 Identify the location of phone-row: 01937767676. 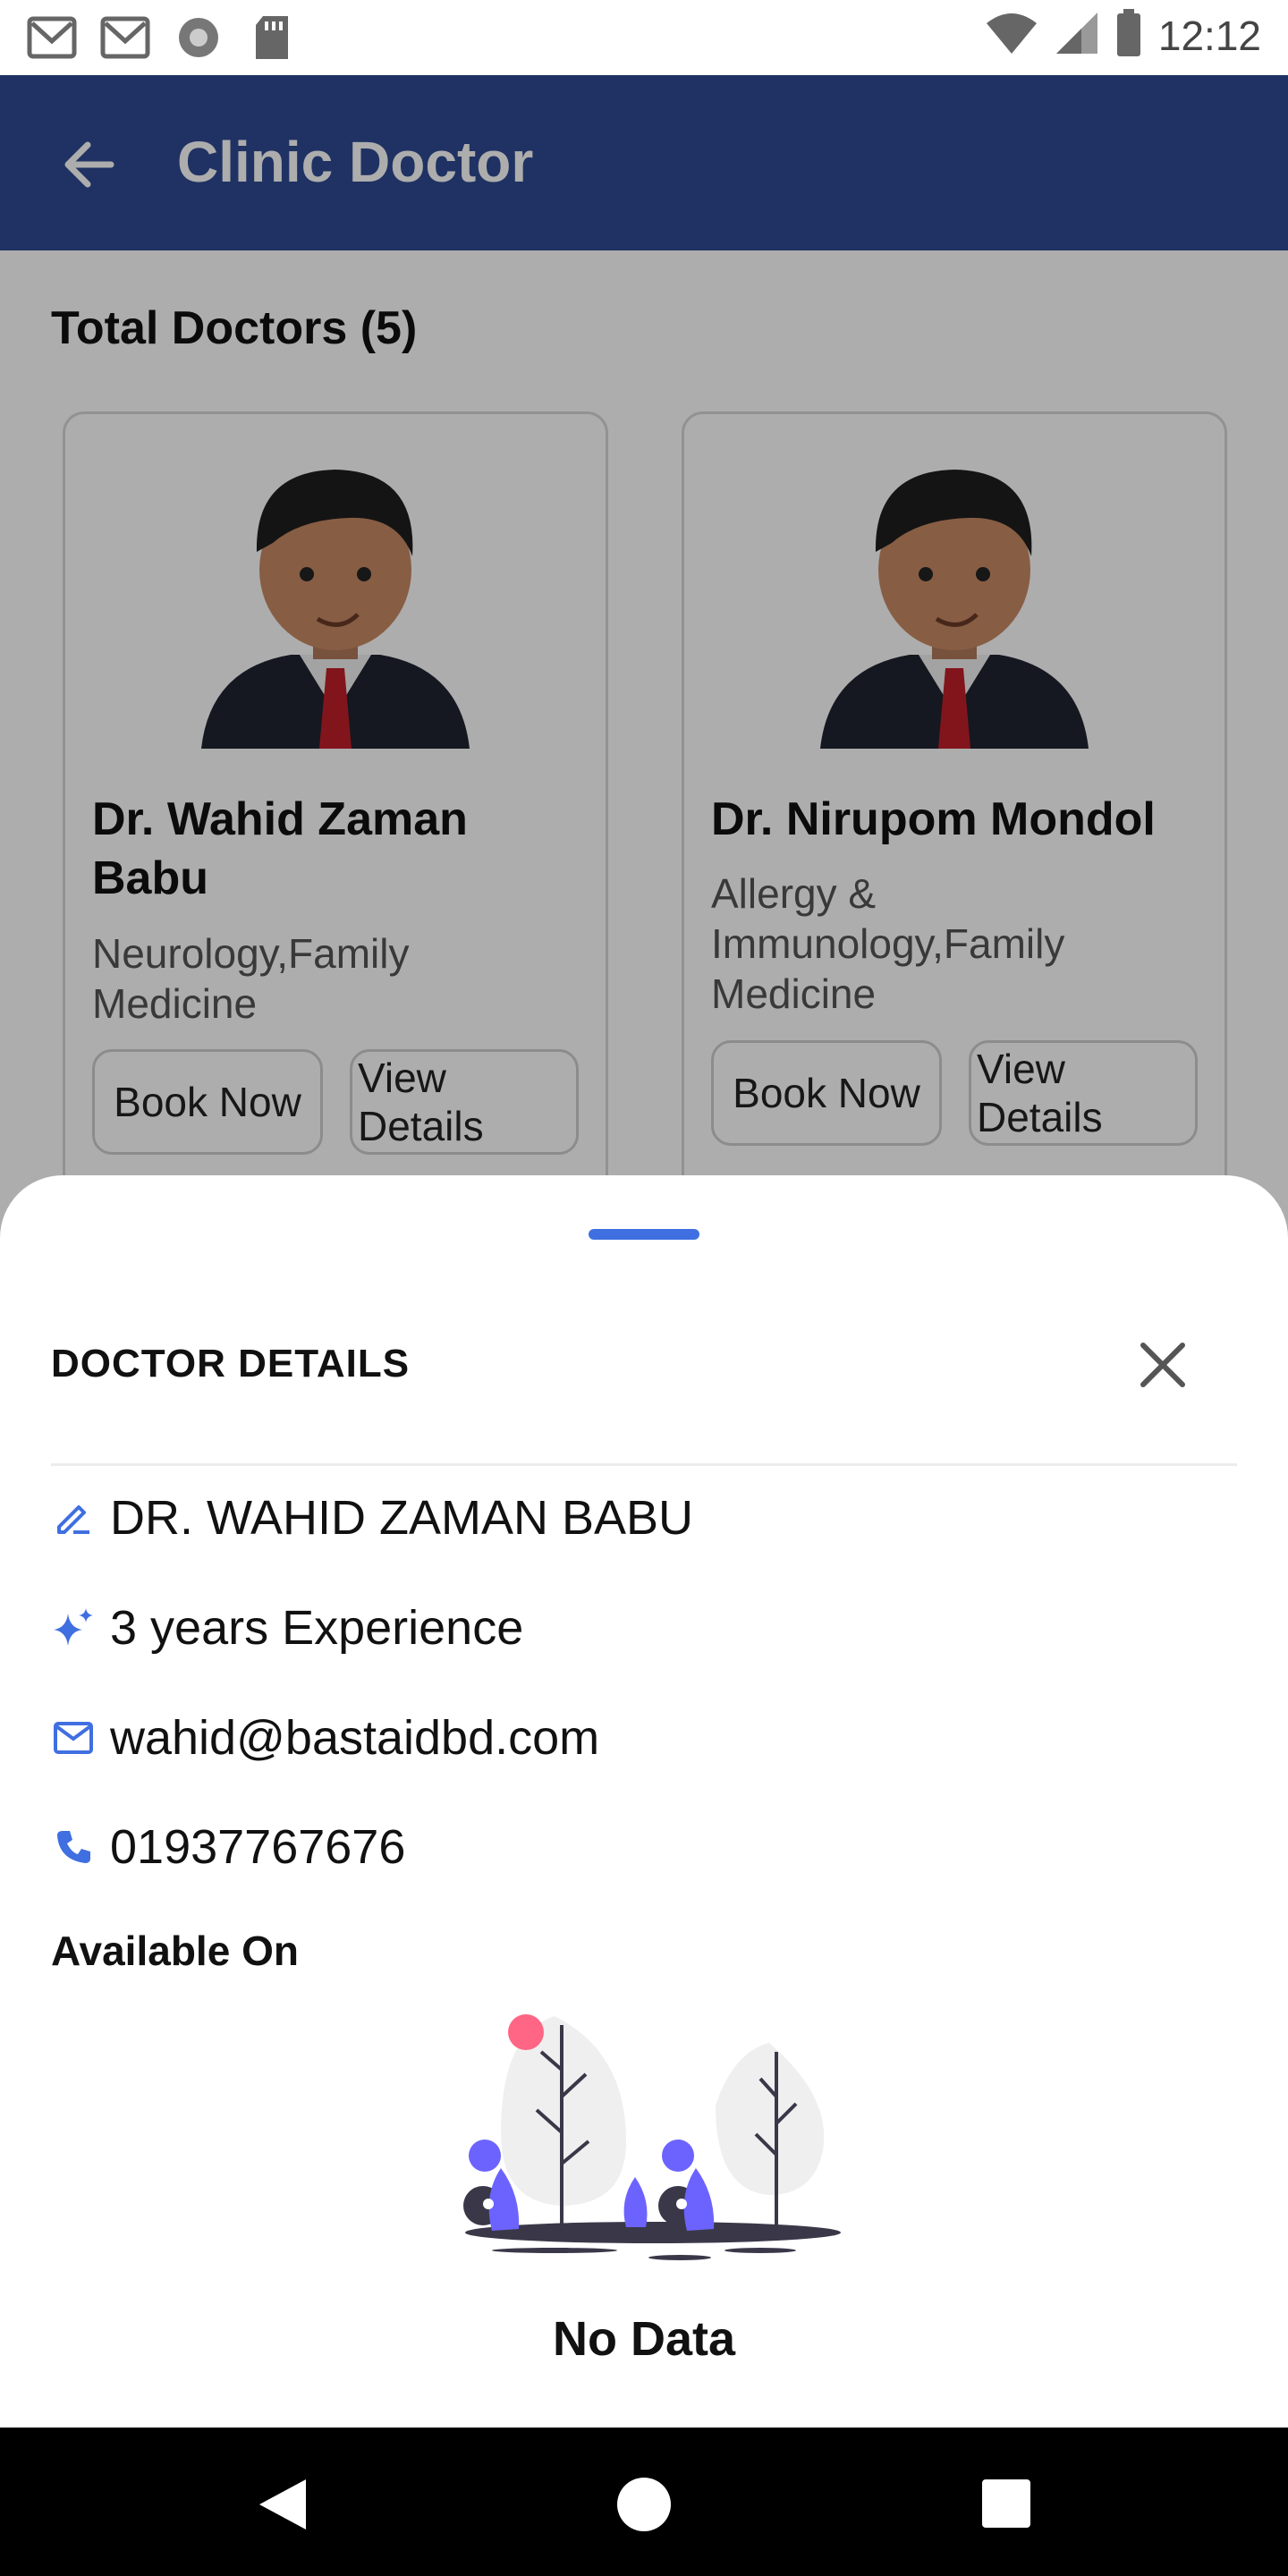
(228, 1847).